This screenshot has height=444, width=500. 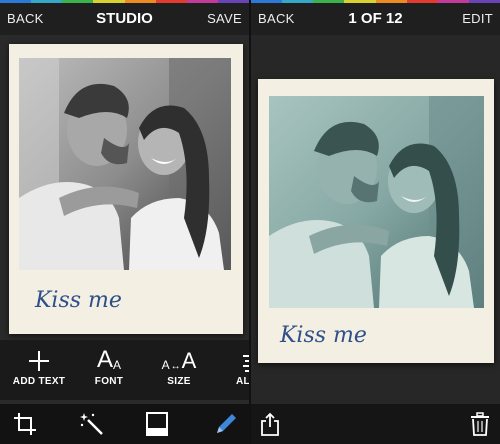 I want to click on viewer-caption: Kiss me, so click(x=323, y=335).